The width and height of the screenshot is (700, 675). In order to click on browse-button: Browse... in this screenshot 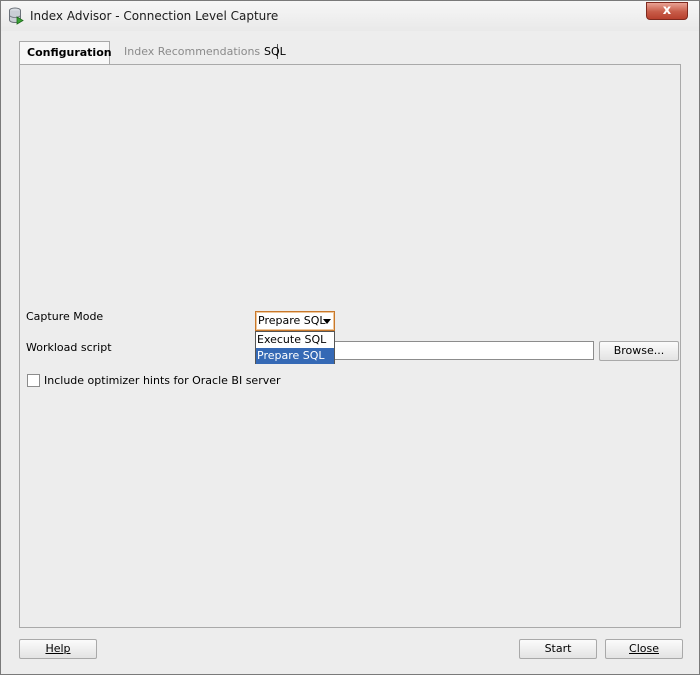, I will do `click(639, 351)`.